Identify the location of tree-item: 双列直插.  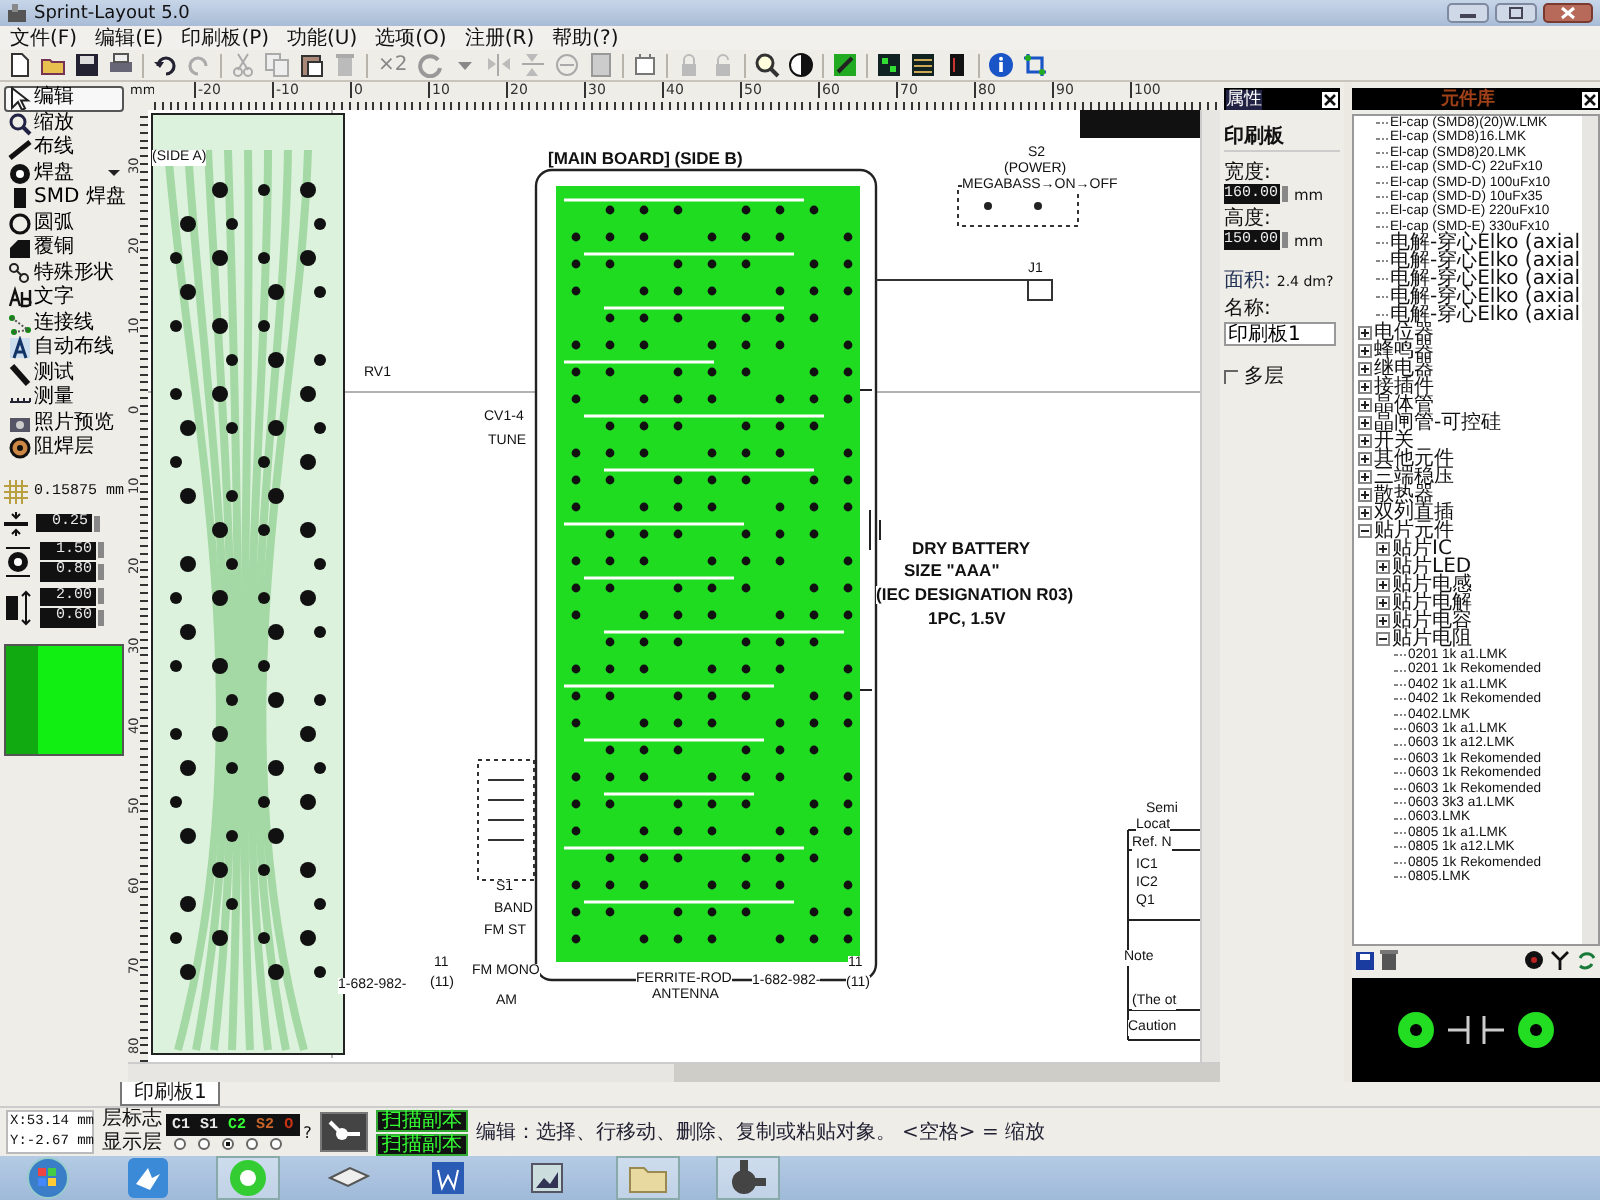
(1414, 513).